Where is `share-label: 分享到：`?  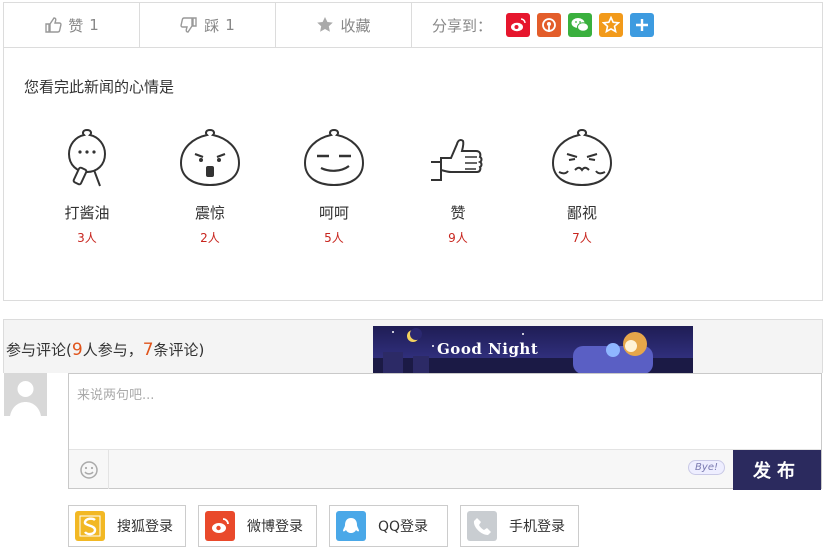
share-label: 分享到： is located at coordinates (462, 25).